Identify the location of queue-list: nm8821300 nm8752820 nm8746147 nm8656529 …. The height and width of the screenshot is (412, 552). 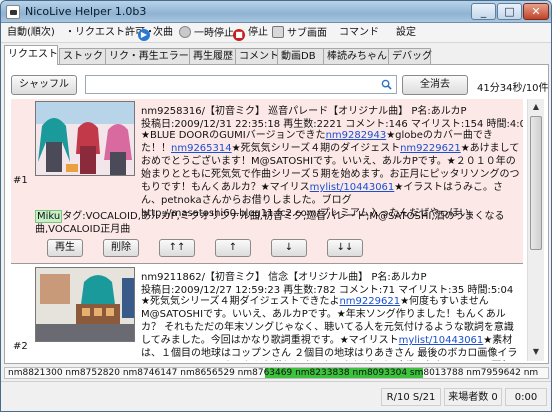
(273, 373).